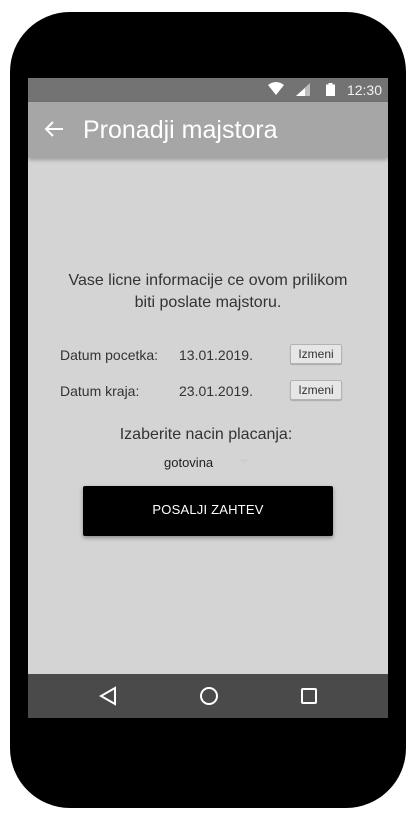 The image size is (416, 818). What do you see at coordinates (216, 391) in the screenshot?
I see `end-date-value: 23.01.2019.` at bounding box center [216, 391].